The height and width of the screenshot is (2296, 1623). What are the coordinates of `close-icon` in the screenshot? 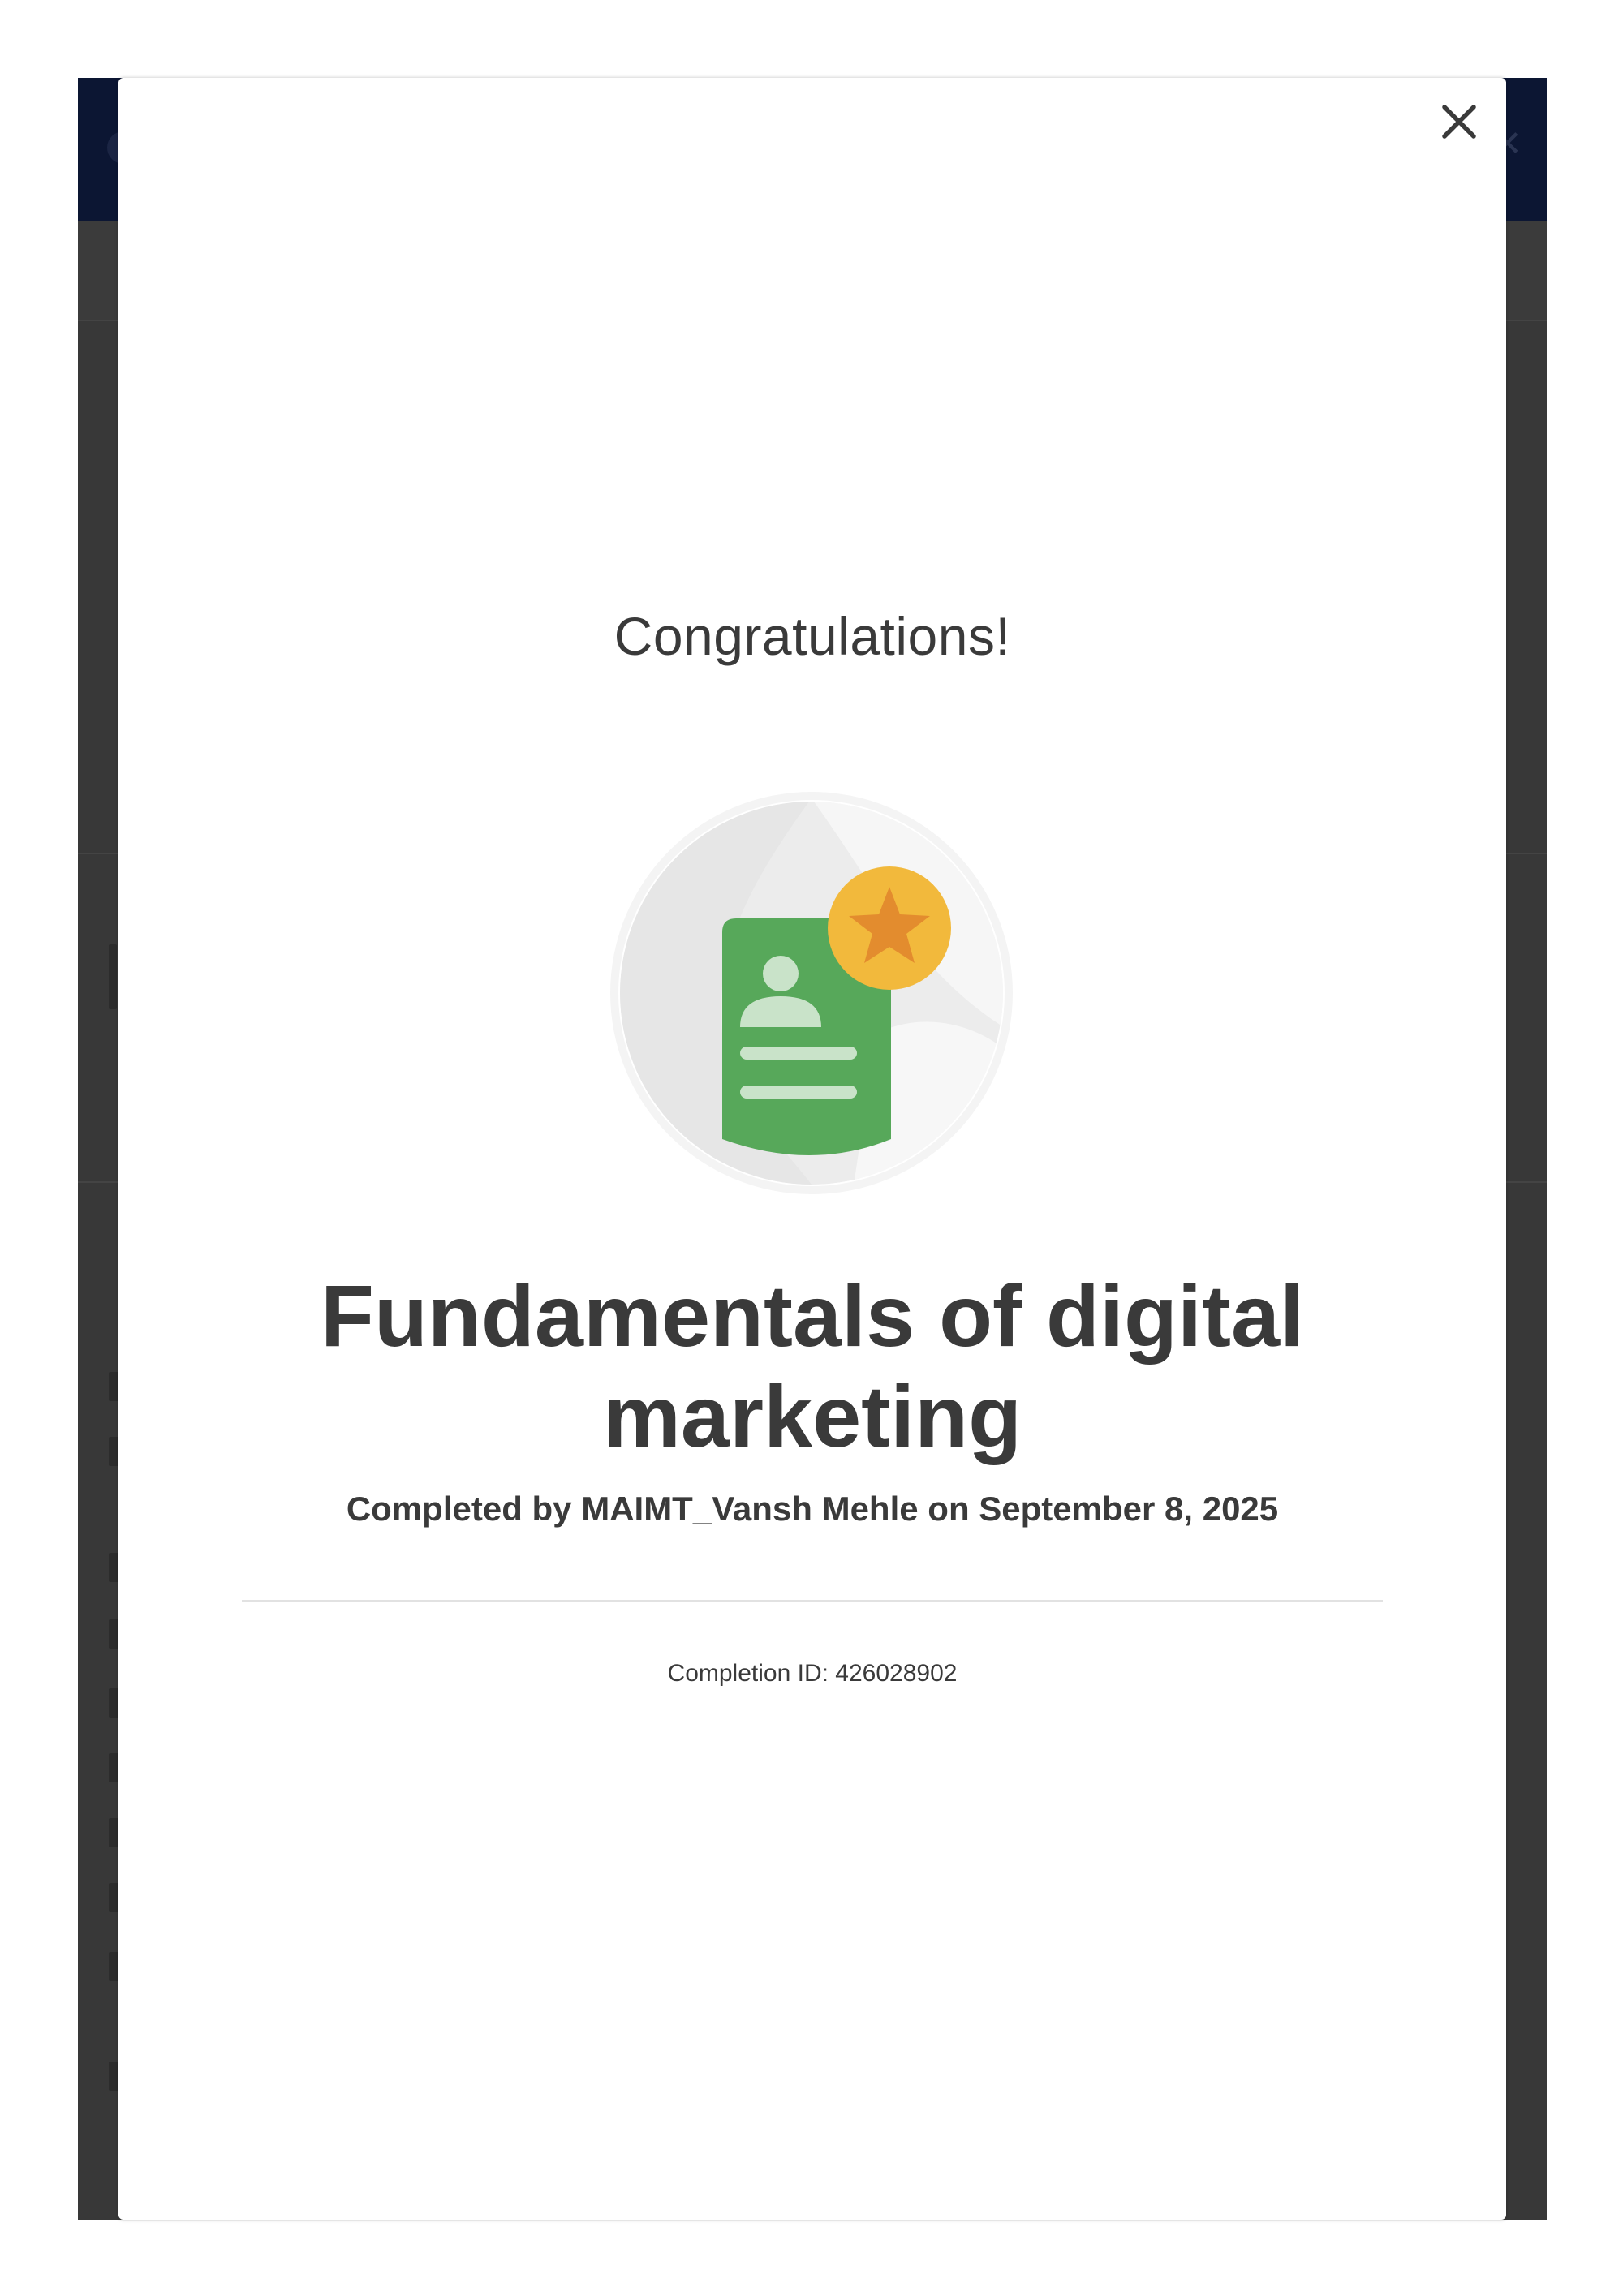 It's located at (1459, 122).